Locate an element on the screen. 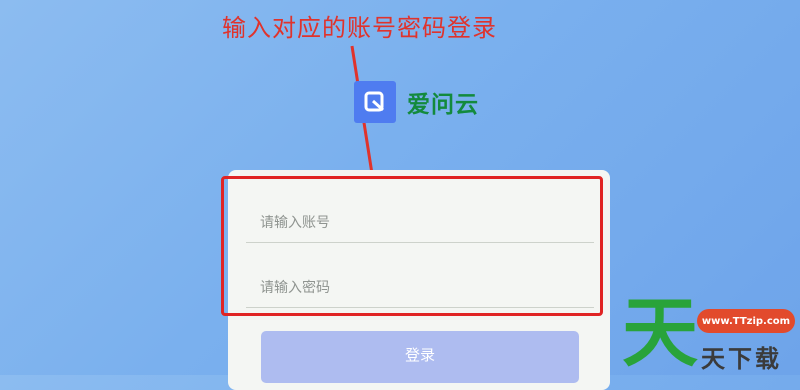 The width and height of the screenshot is (800, 390). app-name: 爱问云 is located at coordinates (443, 105).